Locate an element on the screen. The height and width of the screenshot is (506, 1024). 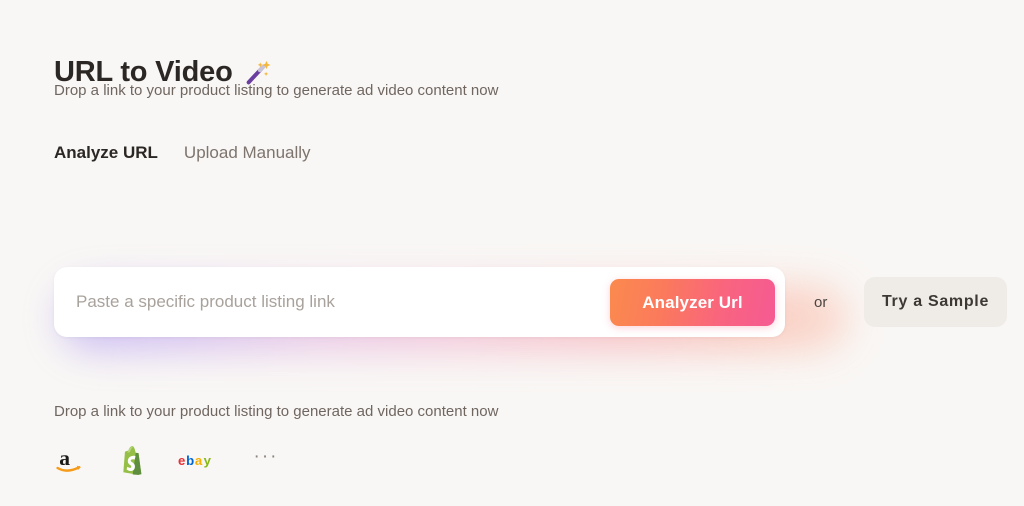
try-a-sample-button: Try a Sample is located at coordinates (935, 302).